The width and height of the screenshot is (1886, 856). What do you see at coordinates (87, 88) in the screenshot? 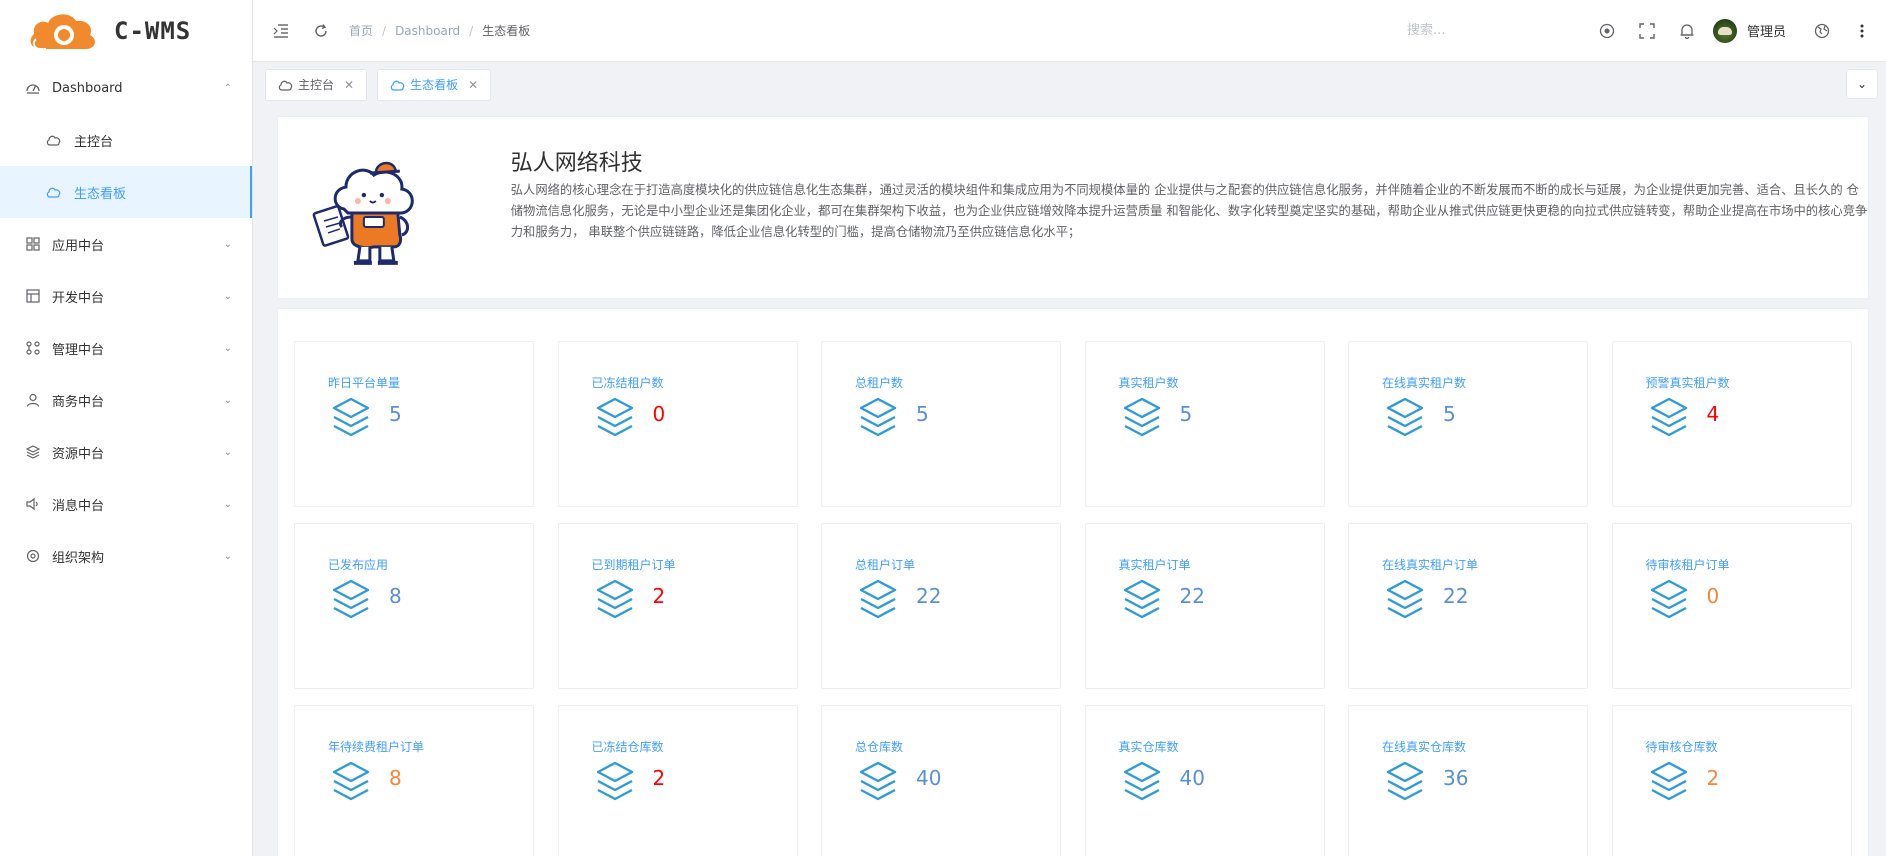
I see `menu-label: Dashboard` at bounding box center [87, 88].